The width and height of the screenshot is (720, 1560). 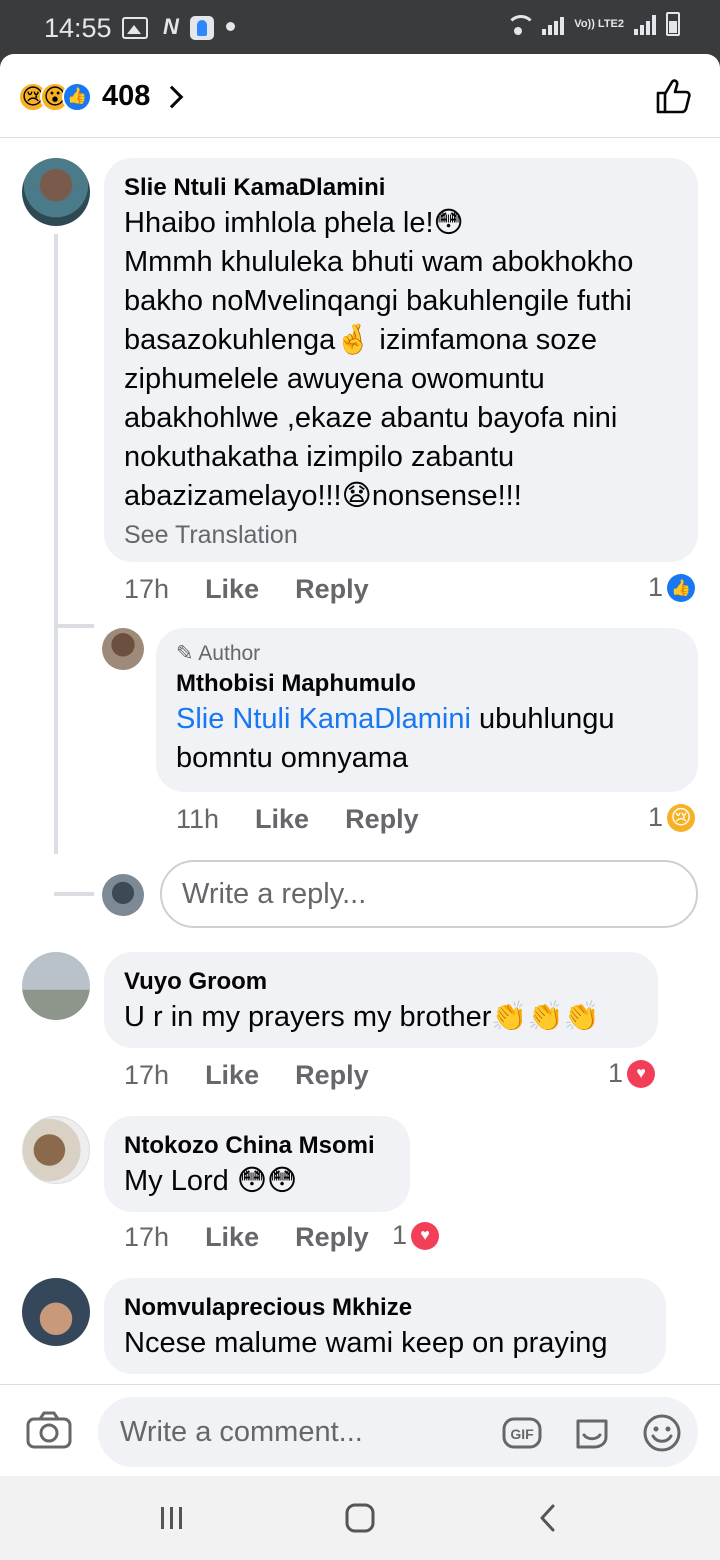 I want to click on reply-text-line: Slie Ntuli KamaDlamini ubuhlungu, so click(x=427, y=719).